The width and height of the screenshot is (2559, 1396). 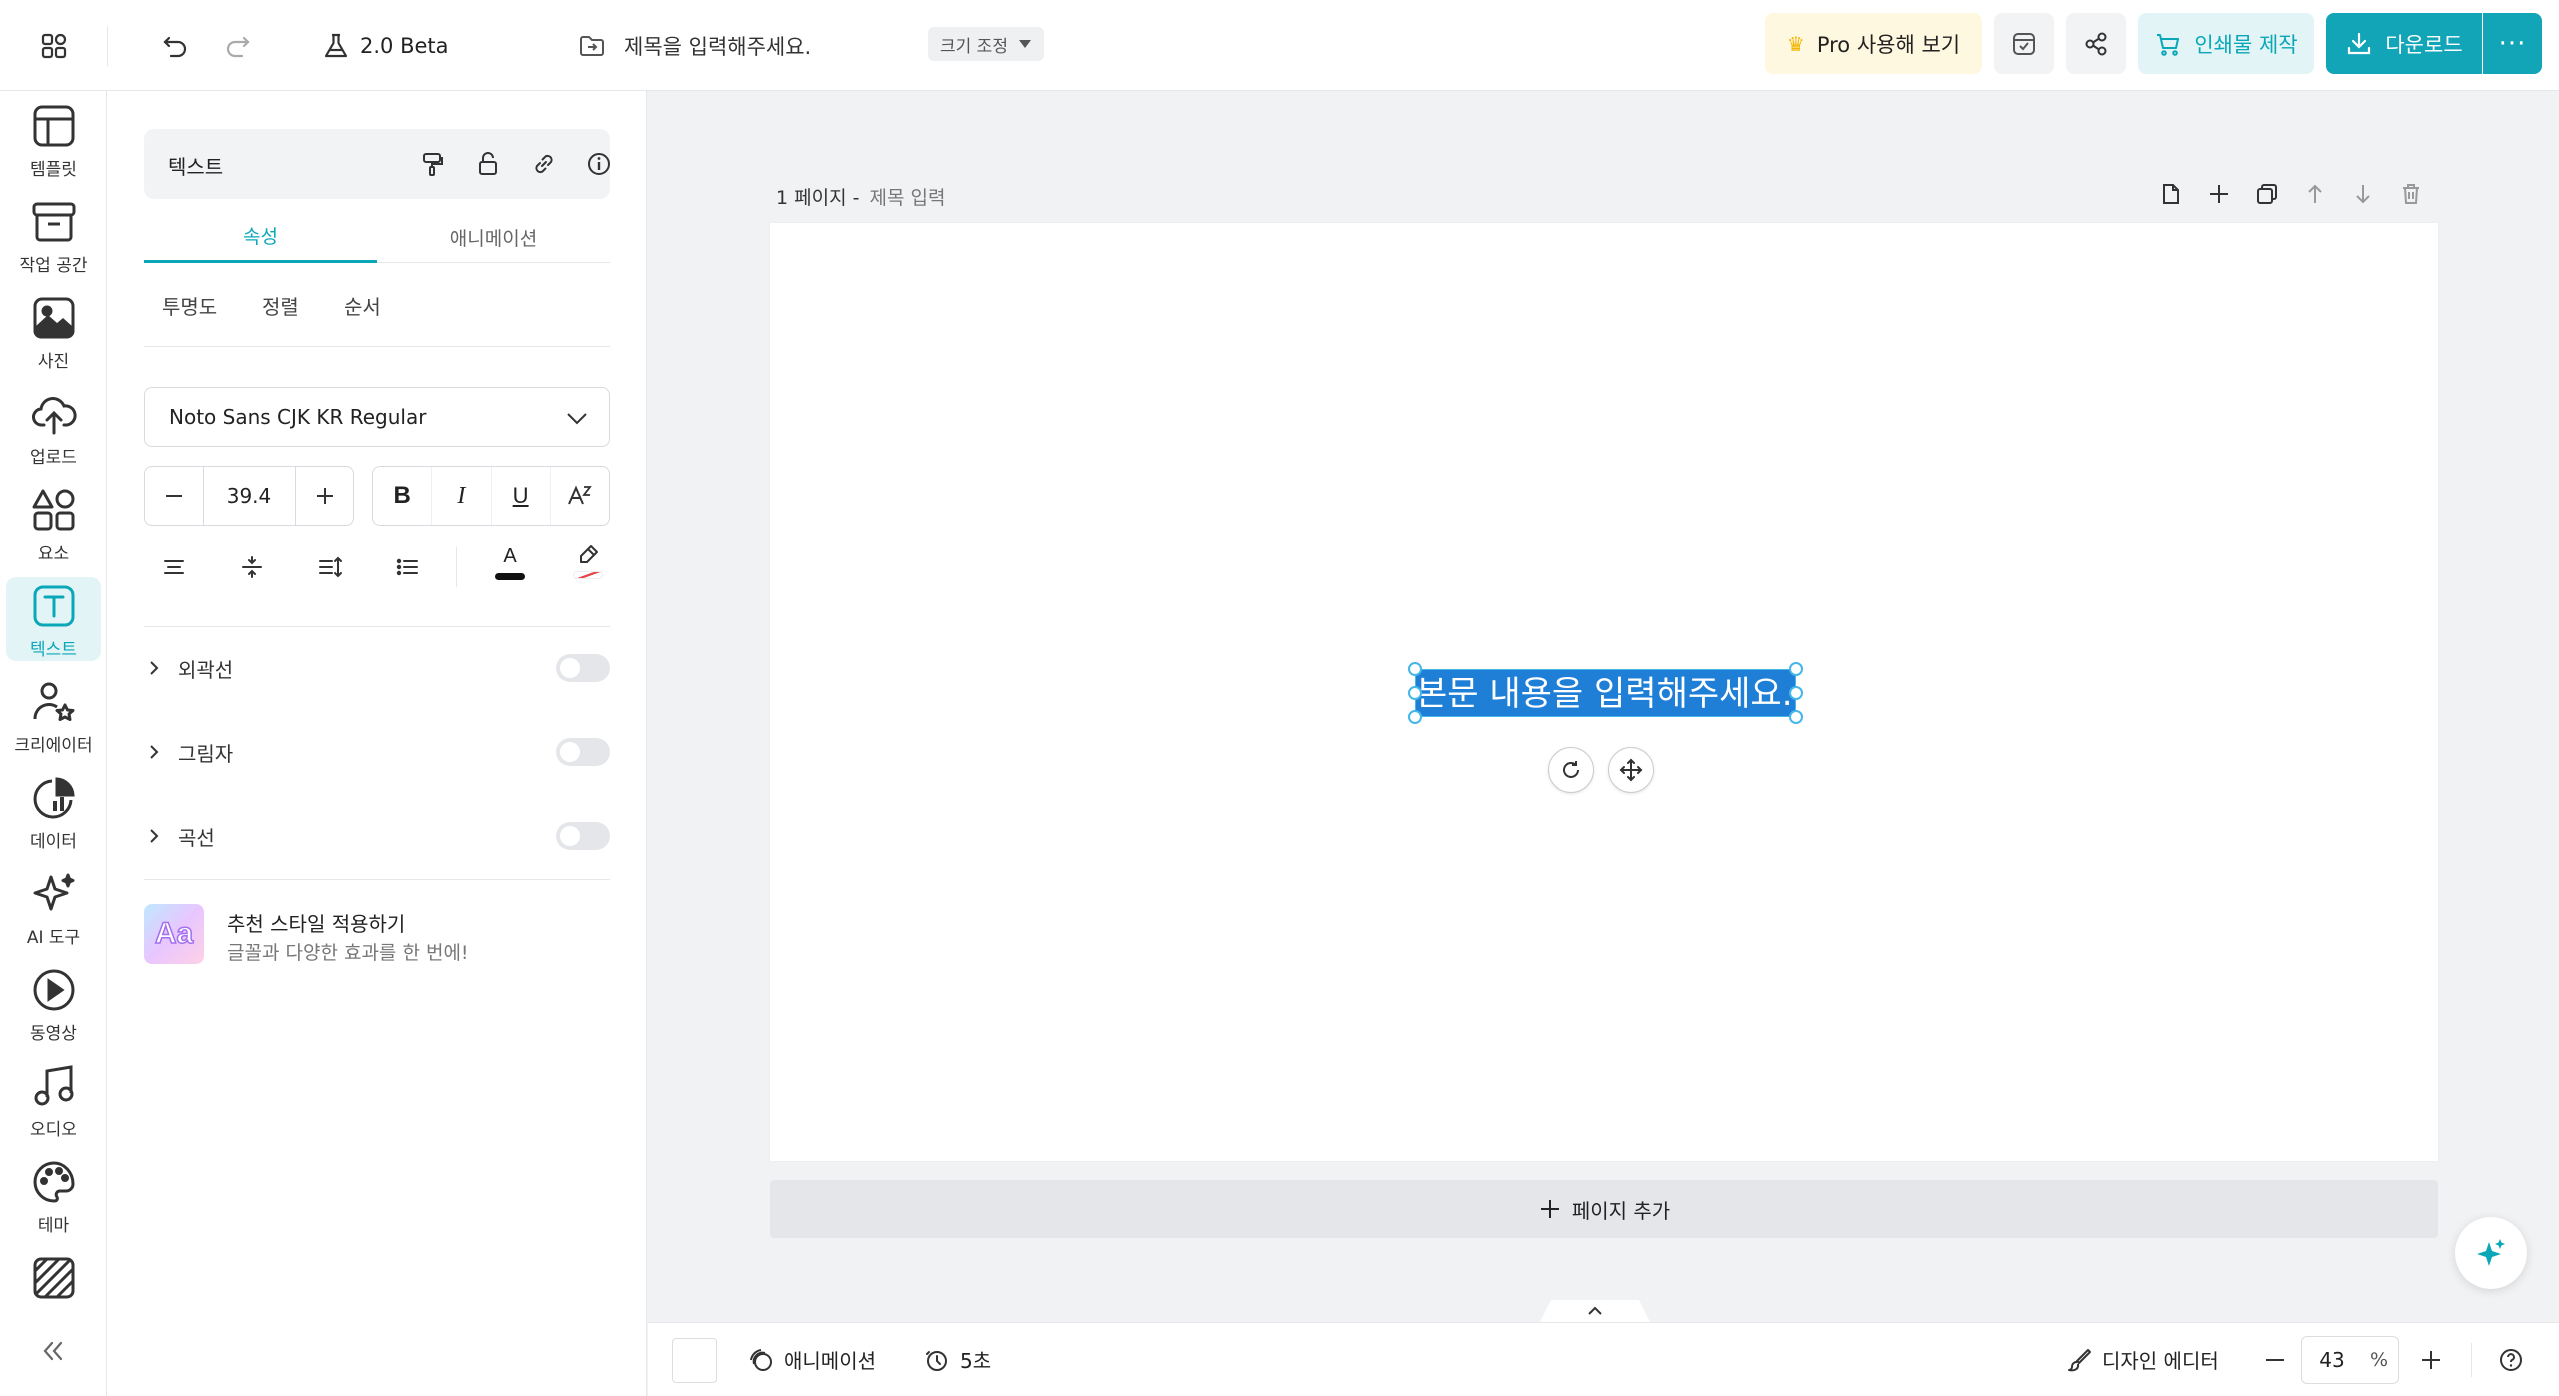 What do you see at coordinates (2350, 1360) in the screenshot?
I see `zoom-input: 43 %` at bounding box center [2350, 1360].